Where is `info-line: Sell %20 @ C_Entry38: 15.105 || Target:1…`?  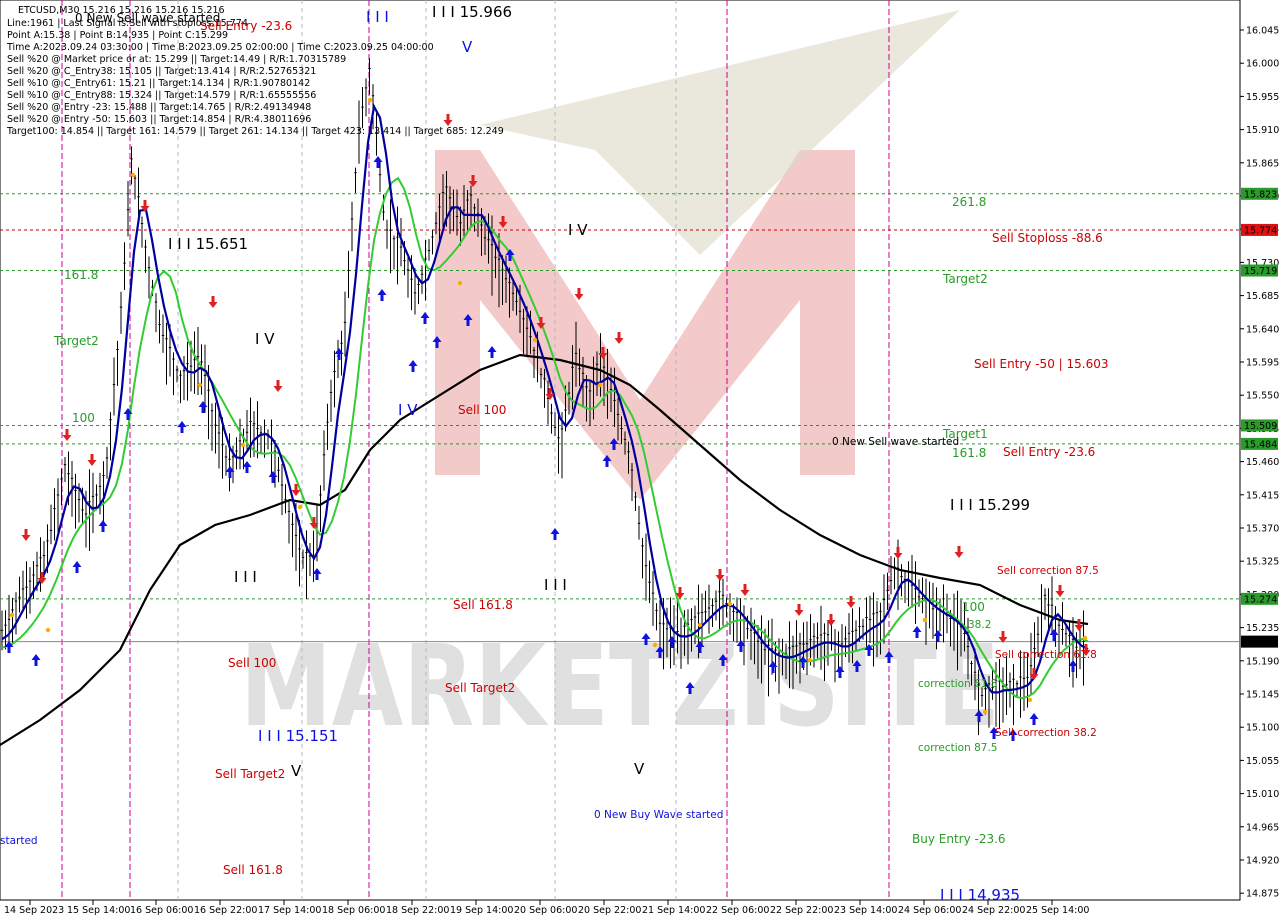 info-line: Sell %20 @ C_Entry38: 15.105 || Target:1… is located at coordinates (161, 71).